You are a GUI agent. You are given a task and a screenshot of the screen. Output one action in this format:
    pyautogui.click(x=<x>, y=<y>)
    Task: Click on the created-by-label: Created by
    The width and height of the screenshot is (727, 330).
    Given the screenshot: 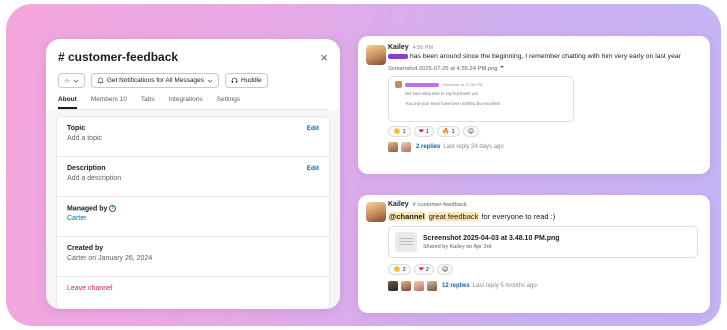 What is the action you would take?
    pyautogui.click(x=85, y=248)
    